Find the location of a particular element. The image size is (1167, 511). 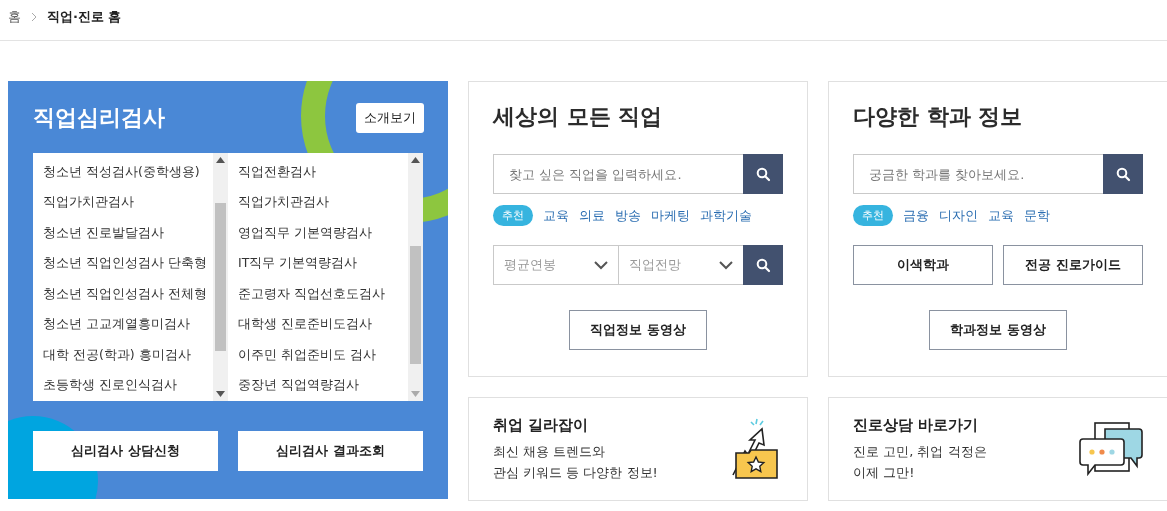

keyword-link: 금융 is located at coordinates (916, 215).